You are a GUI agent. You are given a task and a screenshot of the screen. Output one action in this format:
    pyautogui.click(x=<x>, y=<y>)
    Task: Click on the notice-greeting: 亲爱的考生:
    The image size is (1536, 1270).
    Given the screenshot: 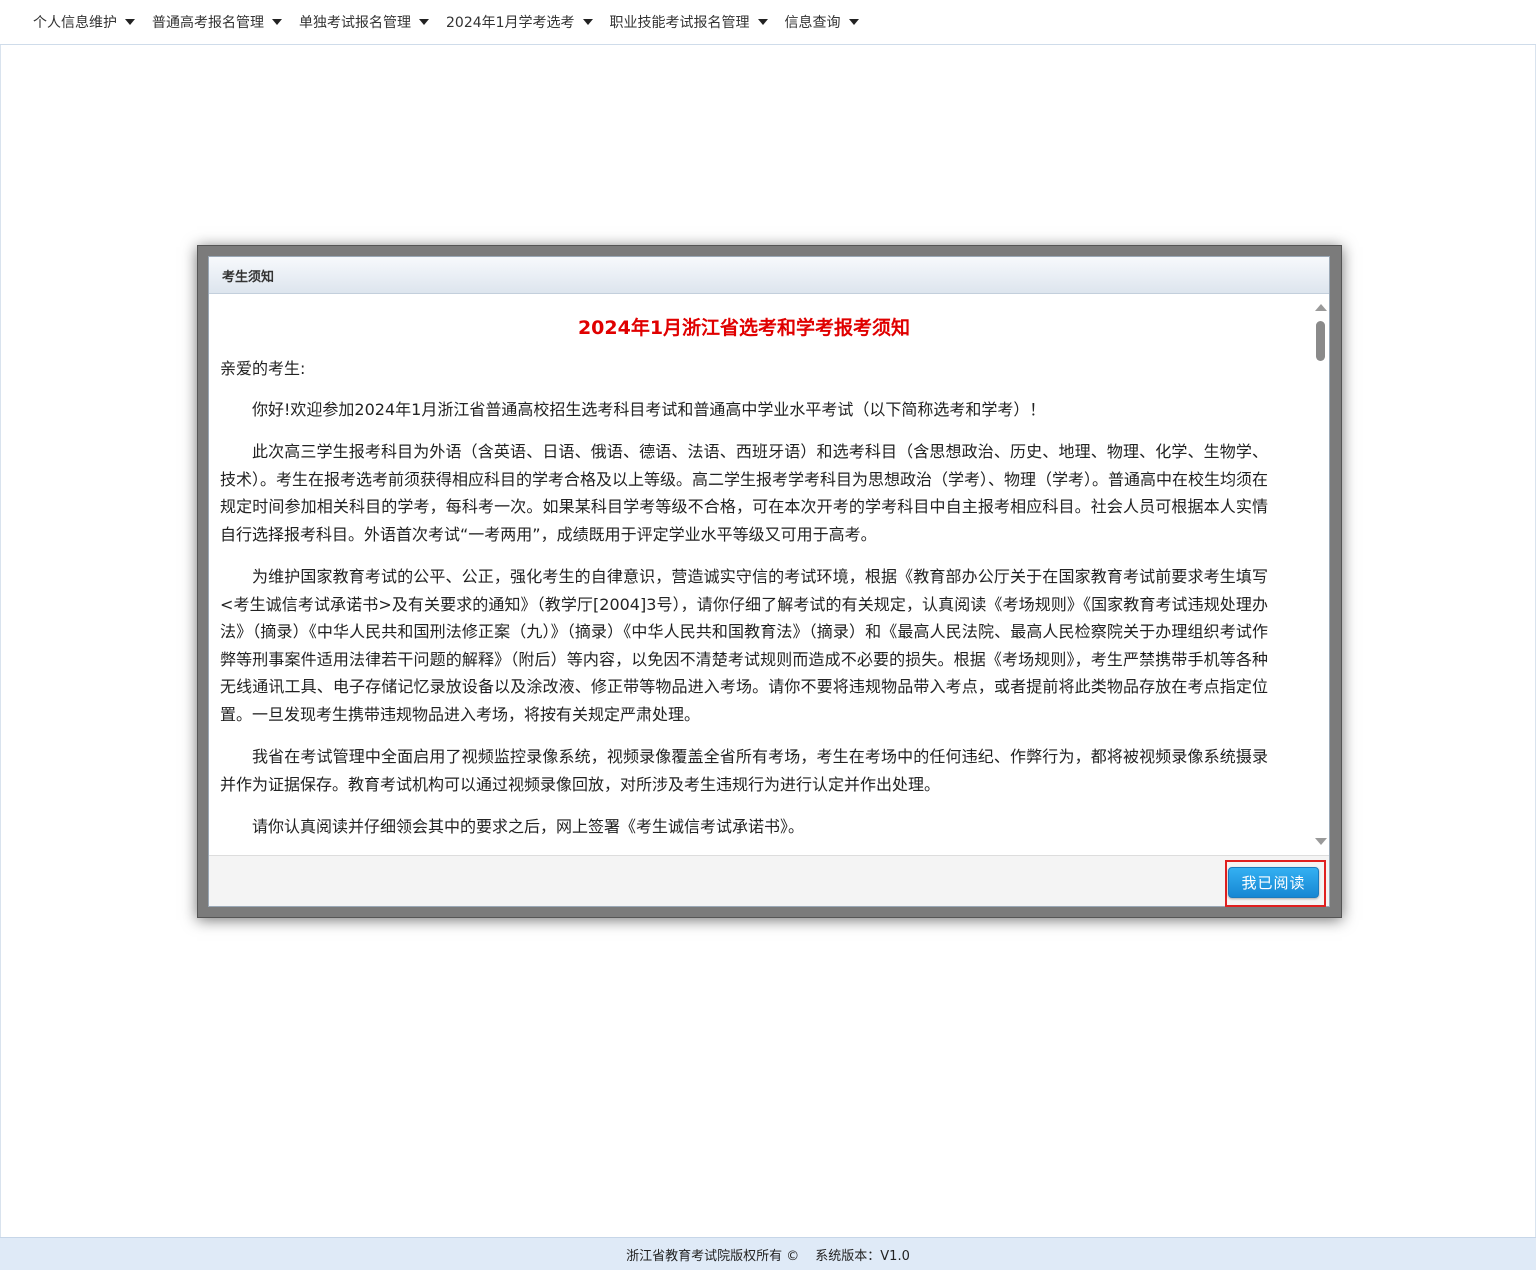 What is the action you would take?
    pyautogui.click(x=263, y=368)
    